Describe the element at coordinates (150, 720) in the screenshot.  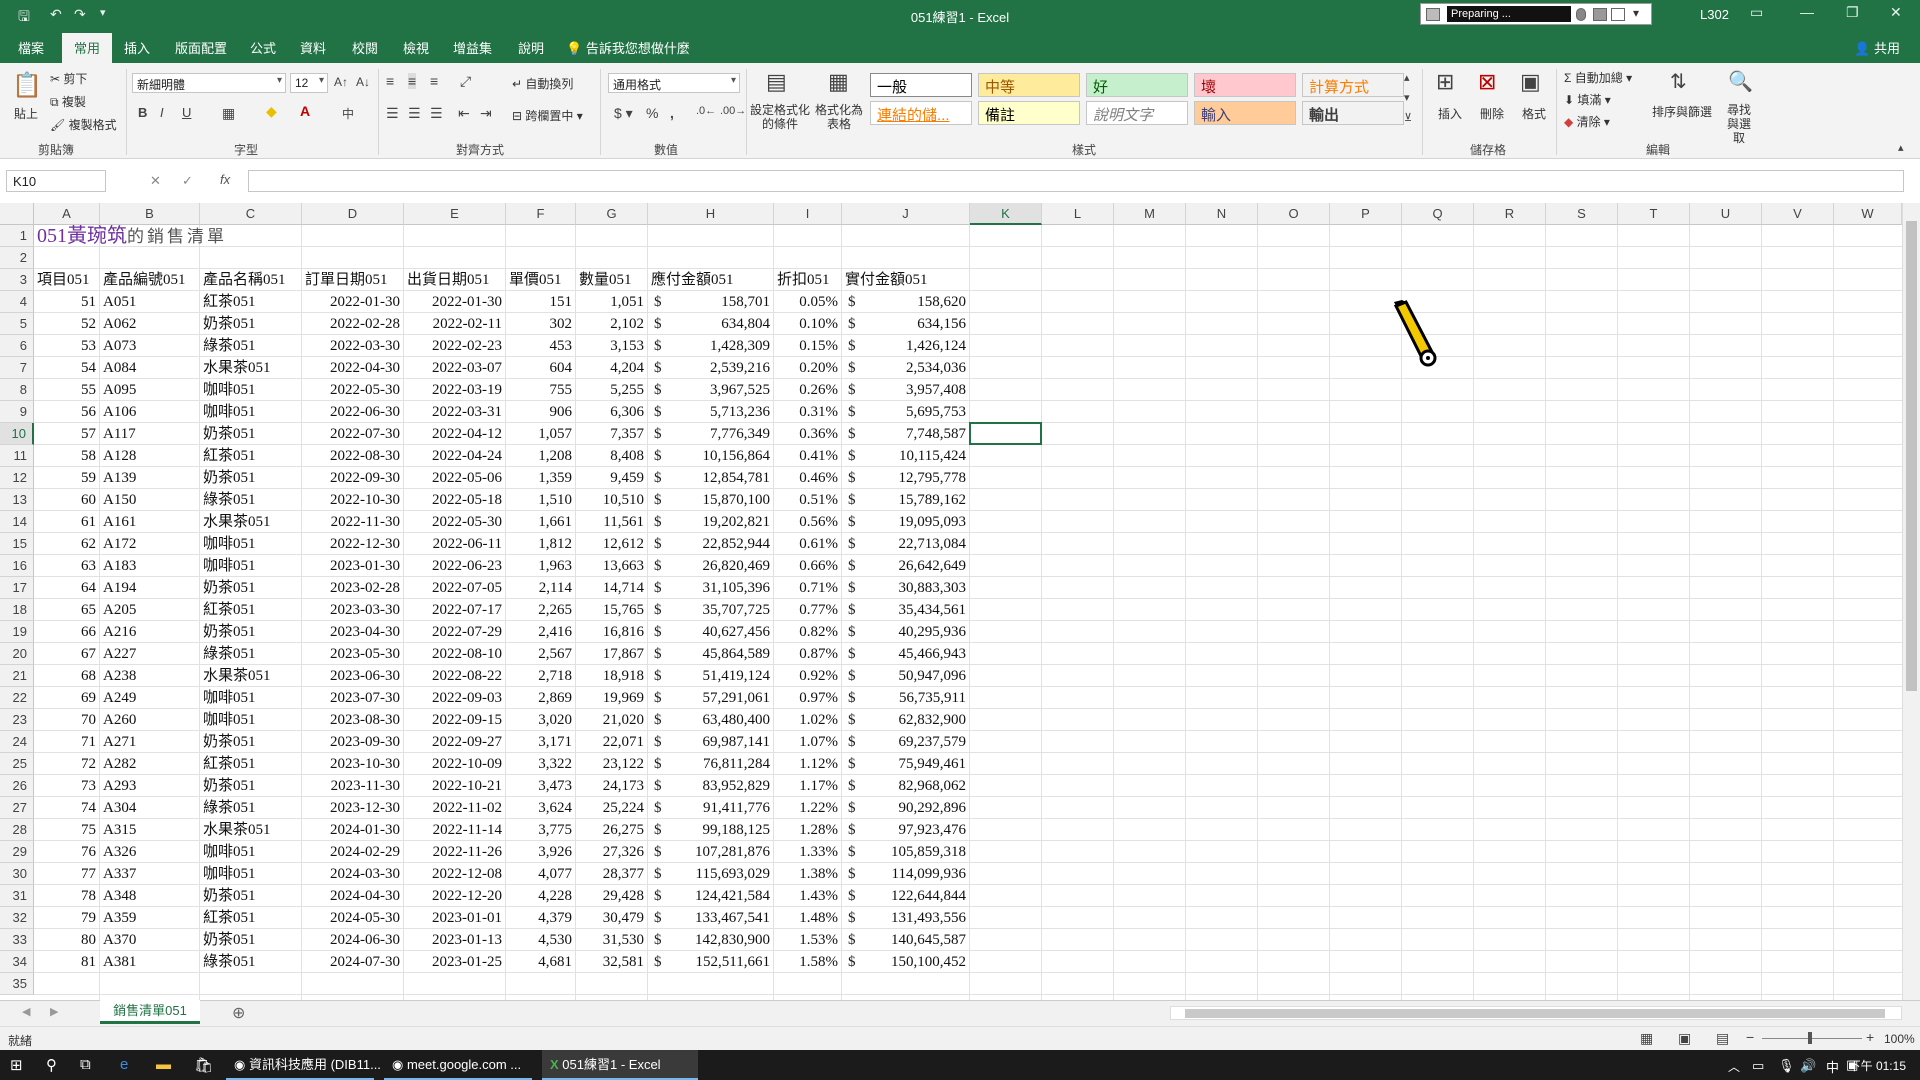
I see `table-cell: A260` at that location.